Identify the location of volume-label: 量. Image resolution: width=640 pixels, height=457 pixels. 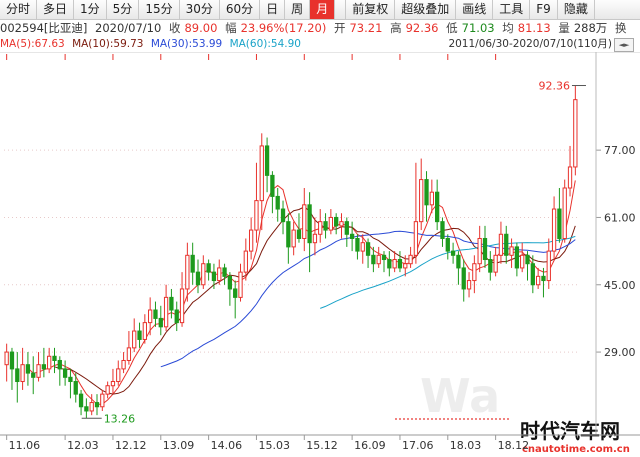
(564, 28).